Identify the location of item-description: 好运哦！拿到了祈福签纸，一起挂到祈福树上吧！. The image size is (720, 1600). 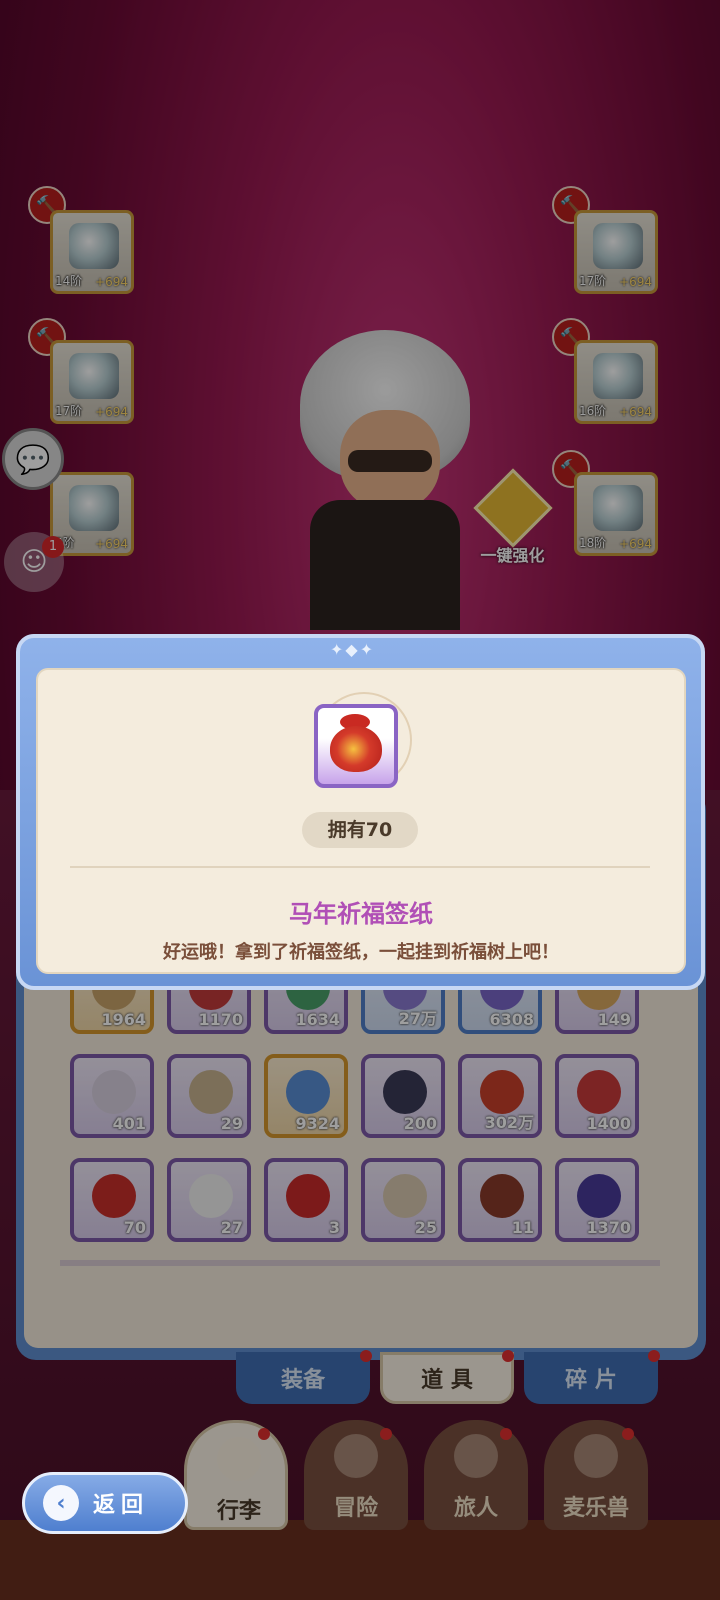
(361, 952).